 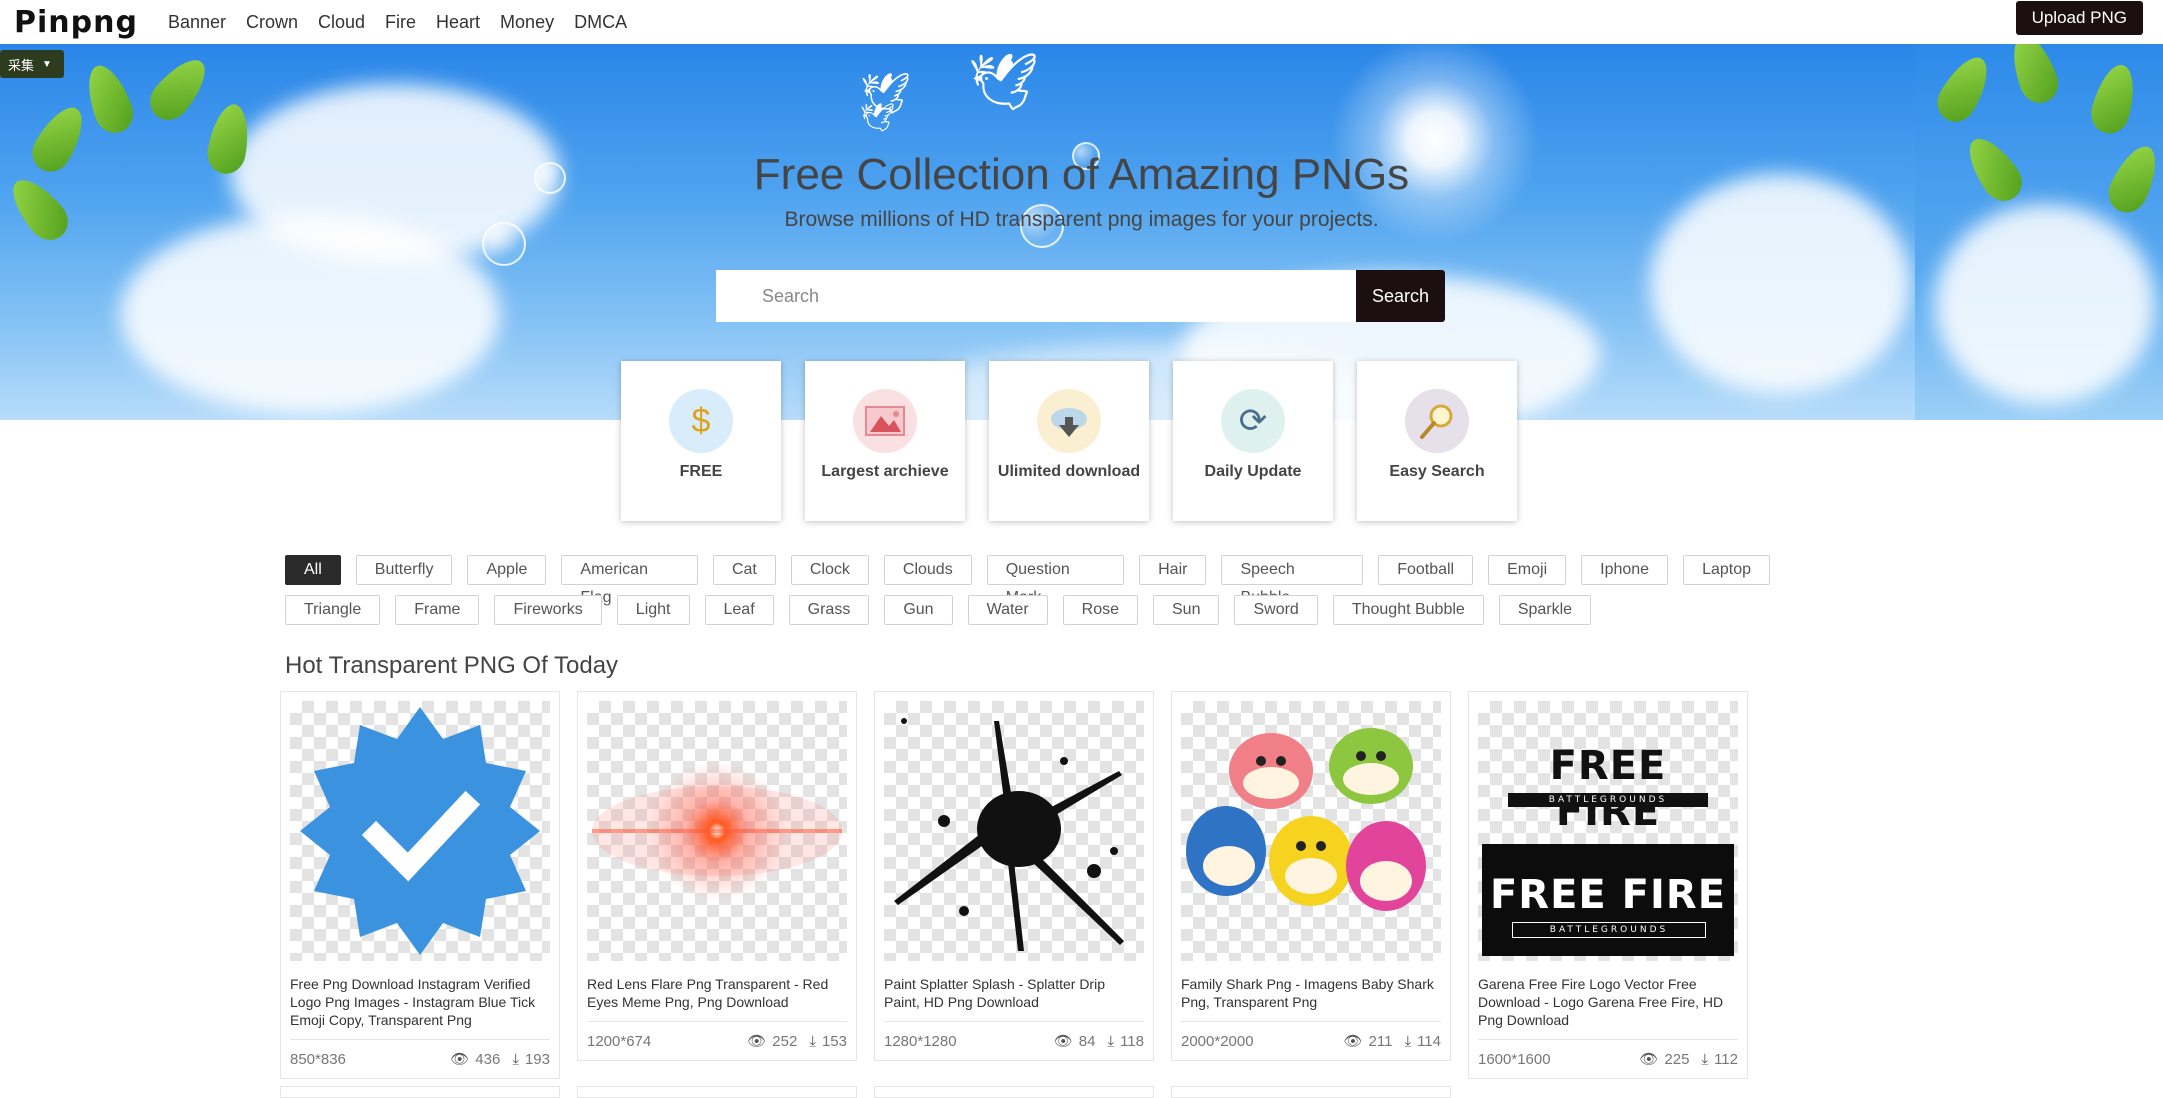 I want to click on download-count: ⤓ 193, so click(x=531, y=1059).